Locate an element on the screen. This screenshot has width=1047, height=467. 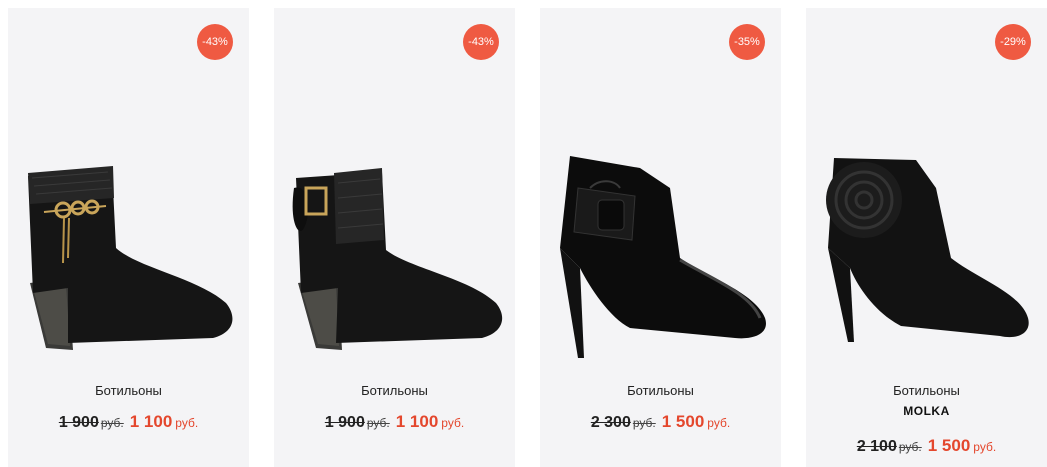
discount-badge: -29% is located at coordinates (1013, 42).